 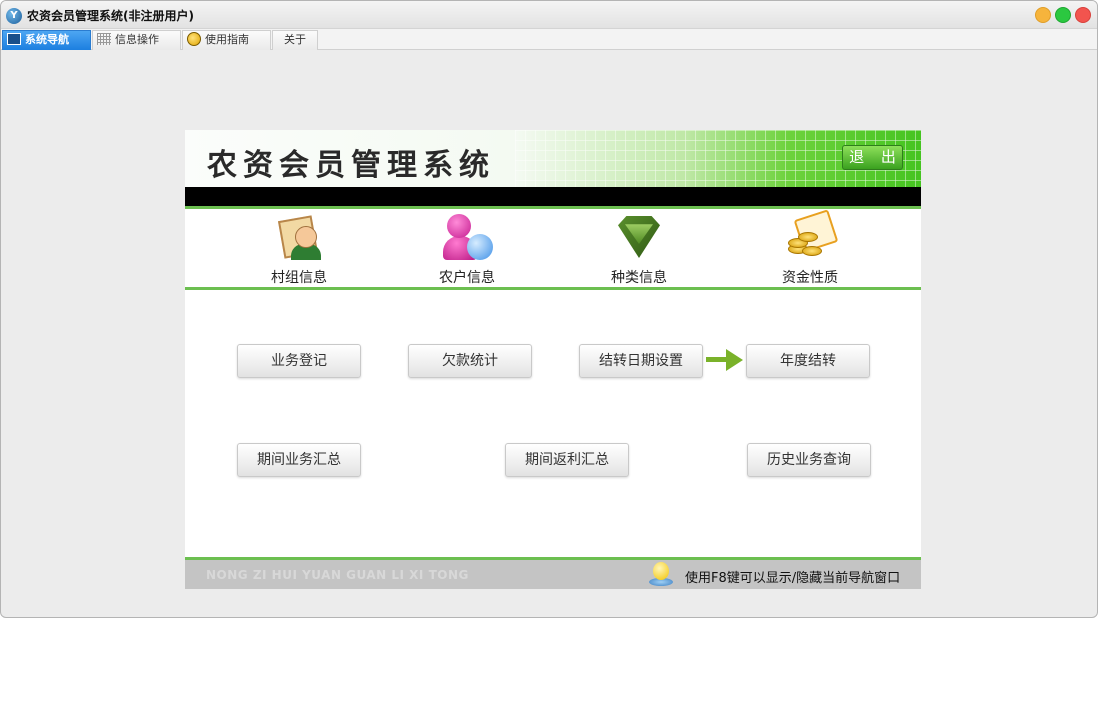 What do you see at coordinates (14, 39) in the screenshot?
I see `nav-icon` at bounding box center [14, 39].